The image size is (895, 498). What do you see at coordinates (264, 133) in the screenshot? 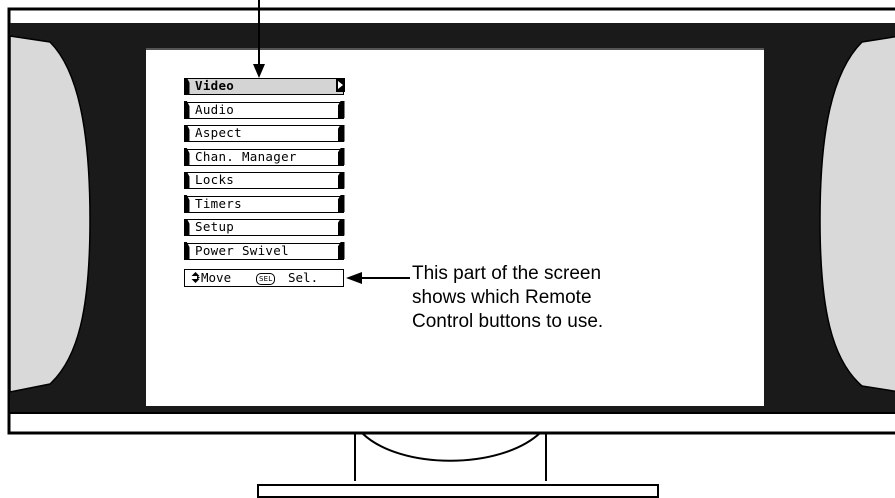
I see `menu-item-aspect: Aspect` at bounding box center [264, 133].